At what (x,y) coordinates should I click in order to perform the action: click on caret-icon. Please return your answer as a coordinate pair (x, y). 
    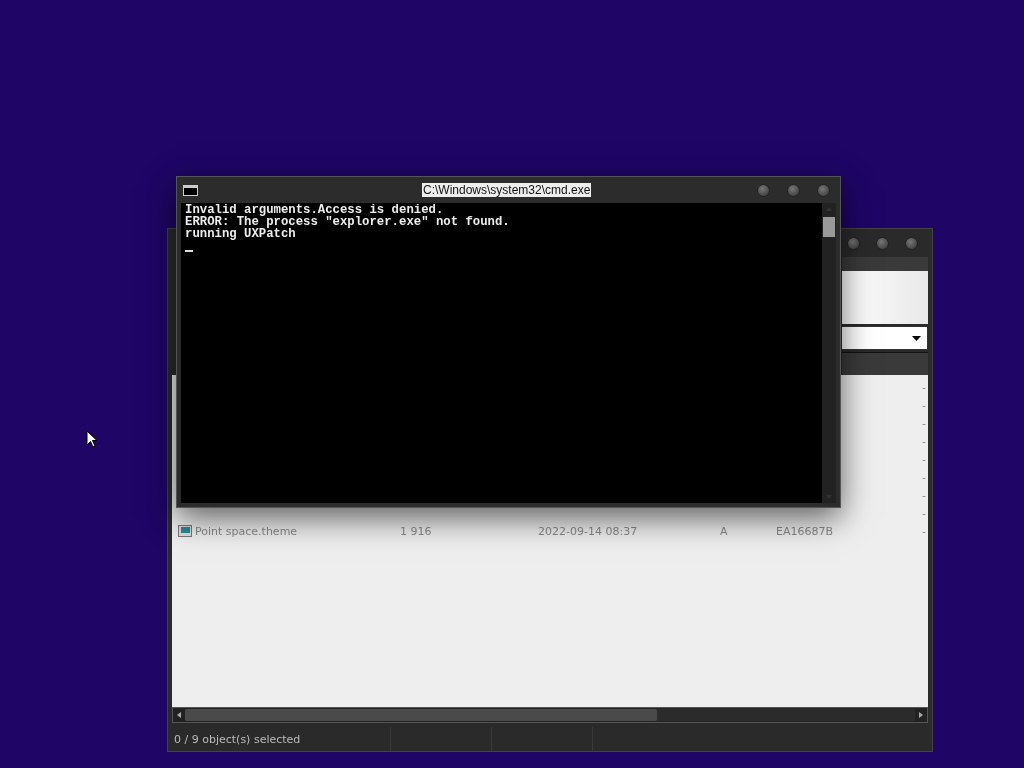
    Looking at the image, I should click on (916, 338).